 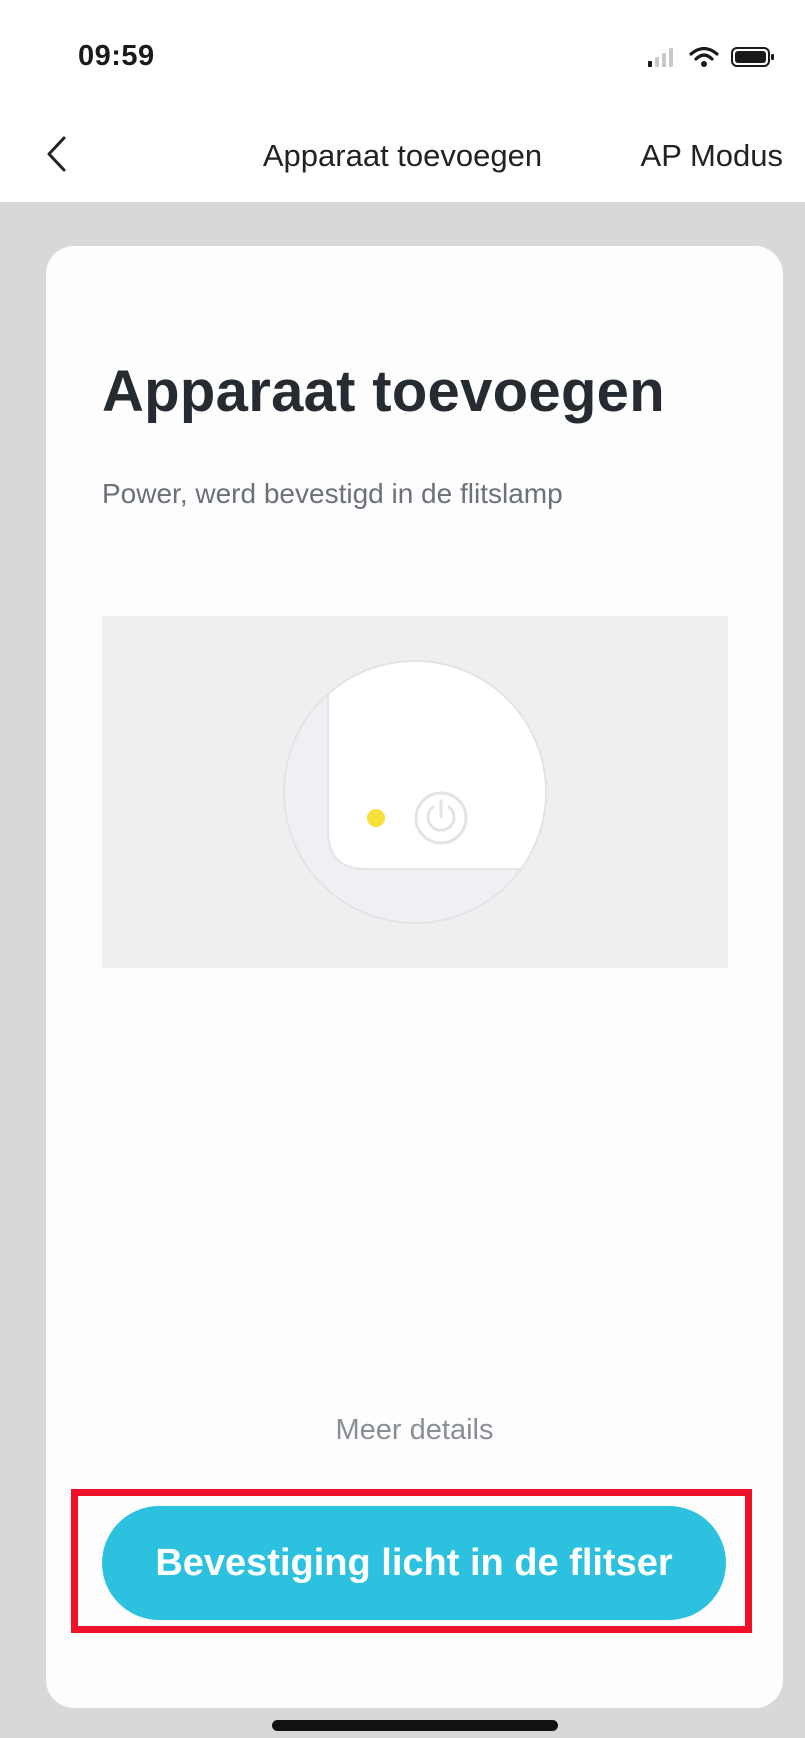 I want to click on instruction-text: Power, werd bevestigd in de flitslamp, so click(x=332, y=493).